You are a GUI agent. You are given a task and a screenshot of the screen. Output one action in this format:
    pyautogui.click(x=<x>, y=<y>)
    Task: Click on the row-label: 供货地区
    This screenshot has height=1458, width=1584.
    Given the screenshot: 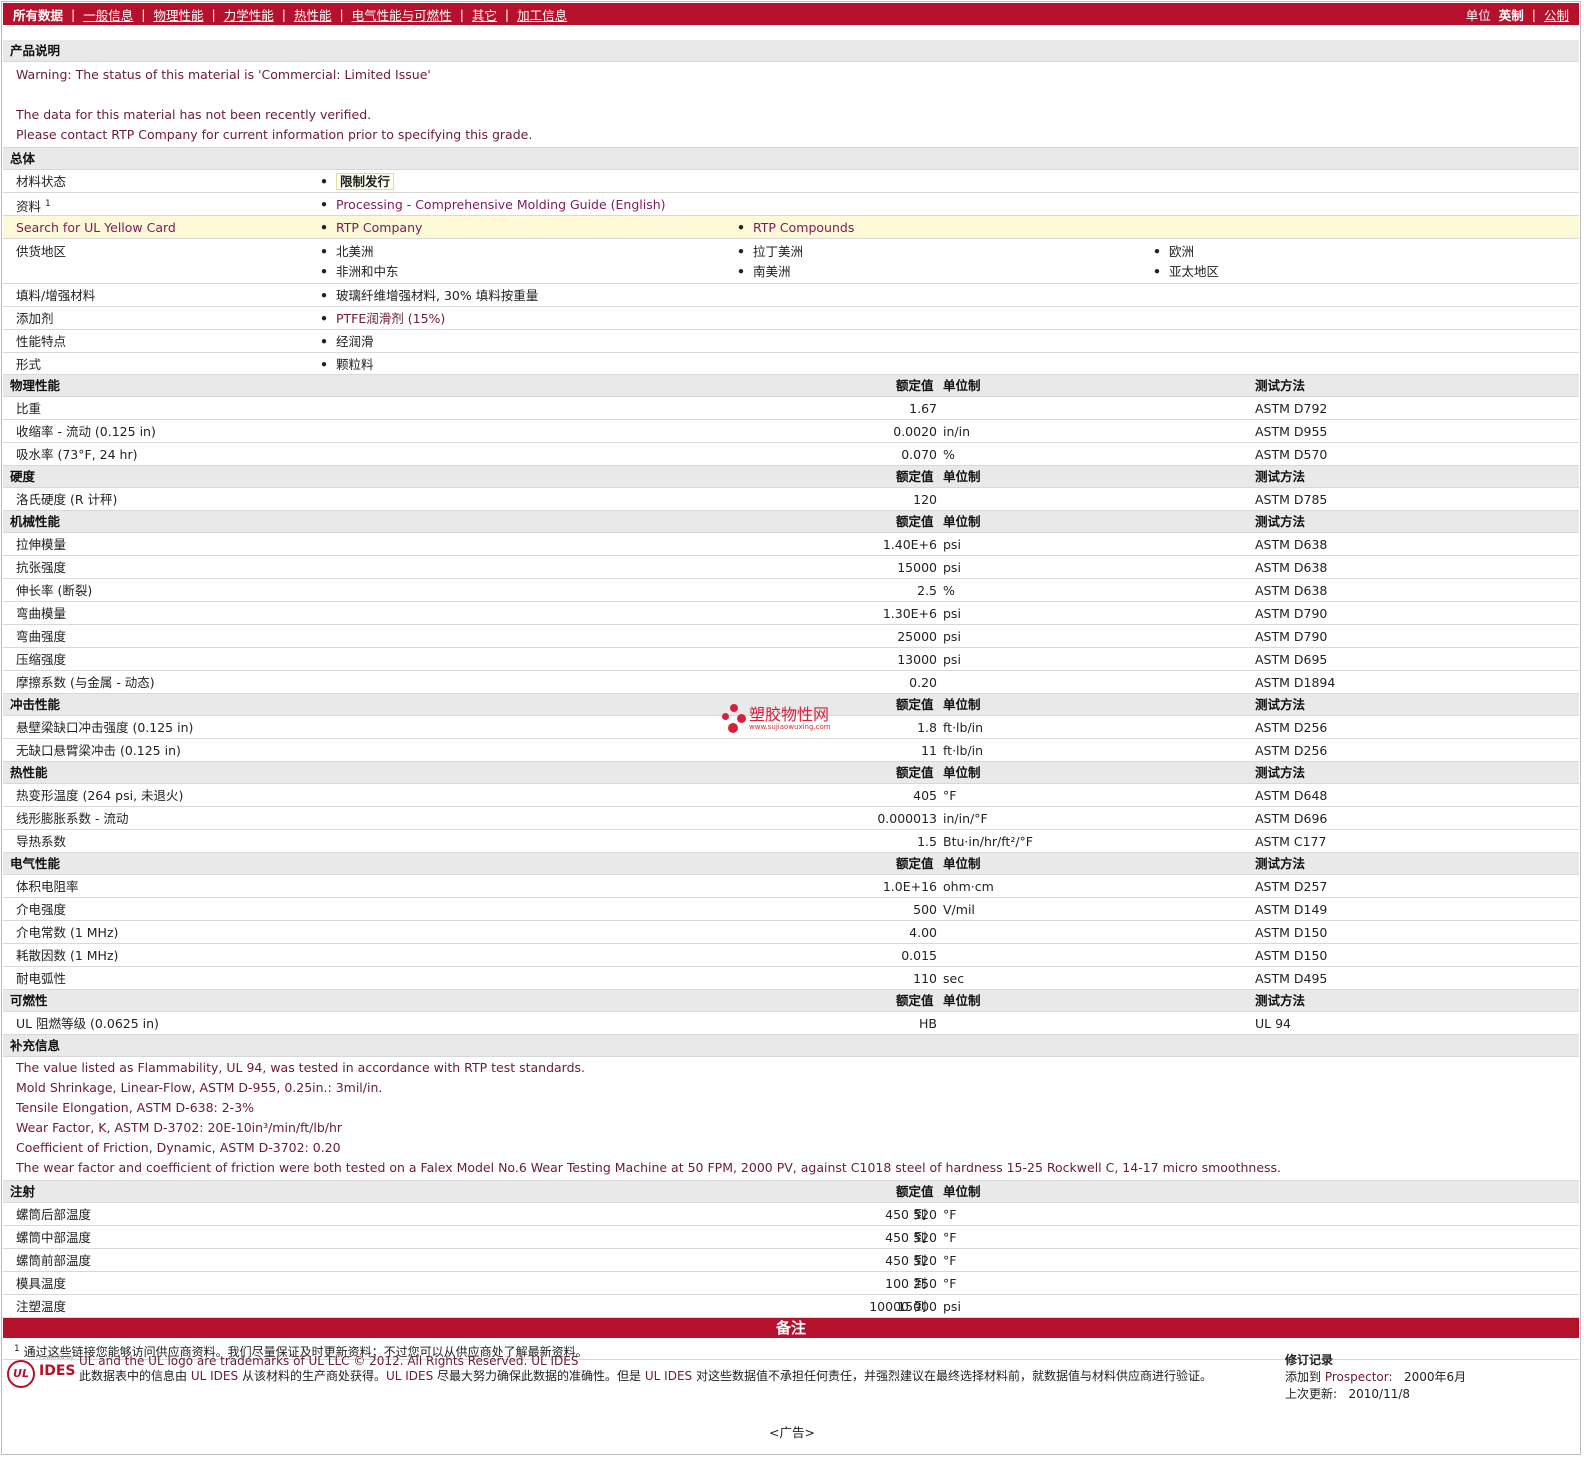 What is the action you would take?
    pyautogui.click(x=41, y=251)
    